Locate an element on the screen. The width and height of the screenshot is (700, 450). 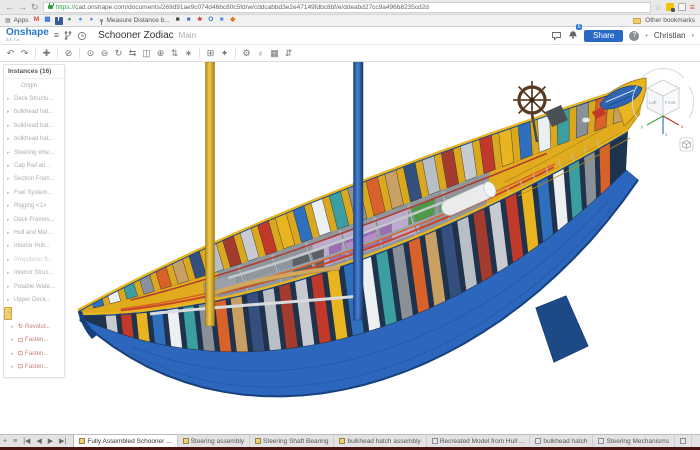
exploded-view-icon: ⇵ is located at coordinates (288, 53).